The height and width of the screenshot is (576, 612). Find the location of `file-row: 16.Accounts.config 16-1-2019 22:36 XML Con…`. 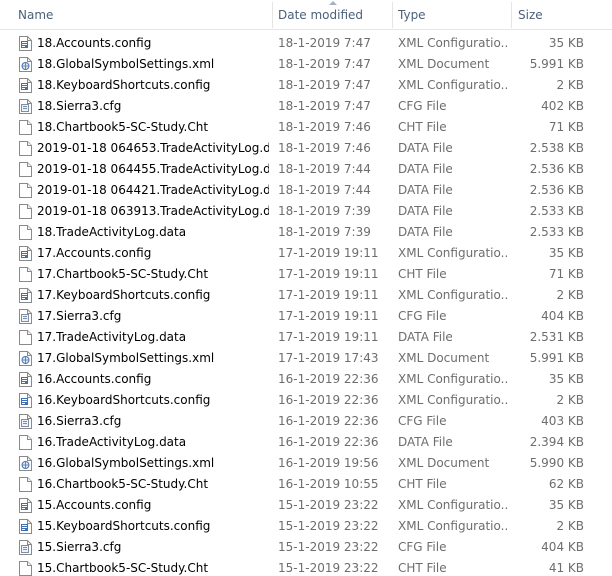

file-row: 16.Accounts.config 16-1-2019 22:36 XML Con… is located at coordinates (306, 379).